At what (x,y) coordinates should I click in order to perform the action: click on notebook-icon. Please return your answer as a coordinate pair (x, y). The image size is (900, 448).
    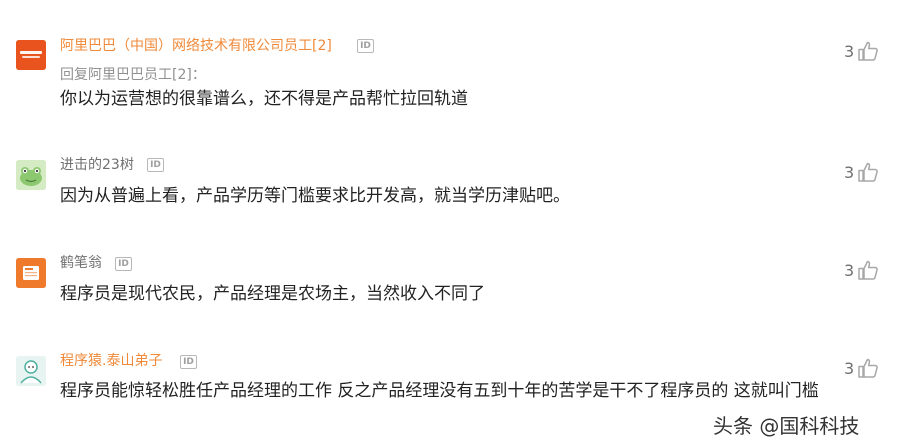
    Looking at the image, I should click on (31, 273).